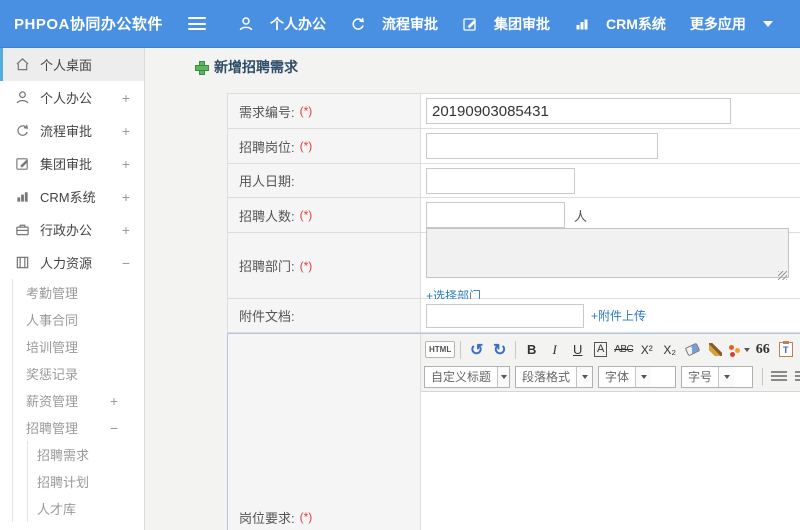 This screenshot has width=800, height=530. I want to click on italic-button: I, so click(554, 349).